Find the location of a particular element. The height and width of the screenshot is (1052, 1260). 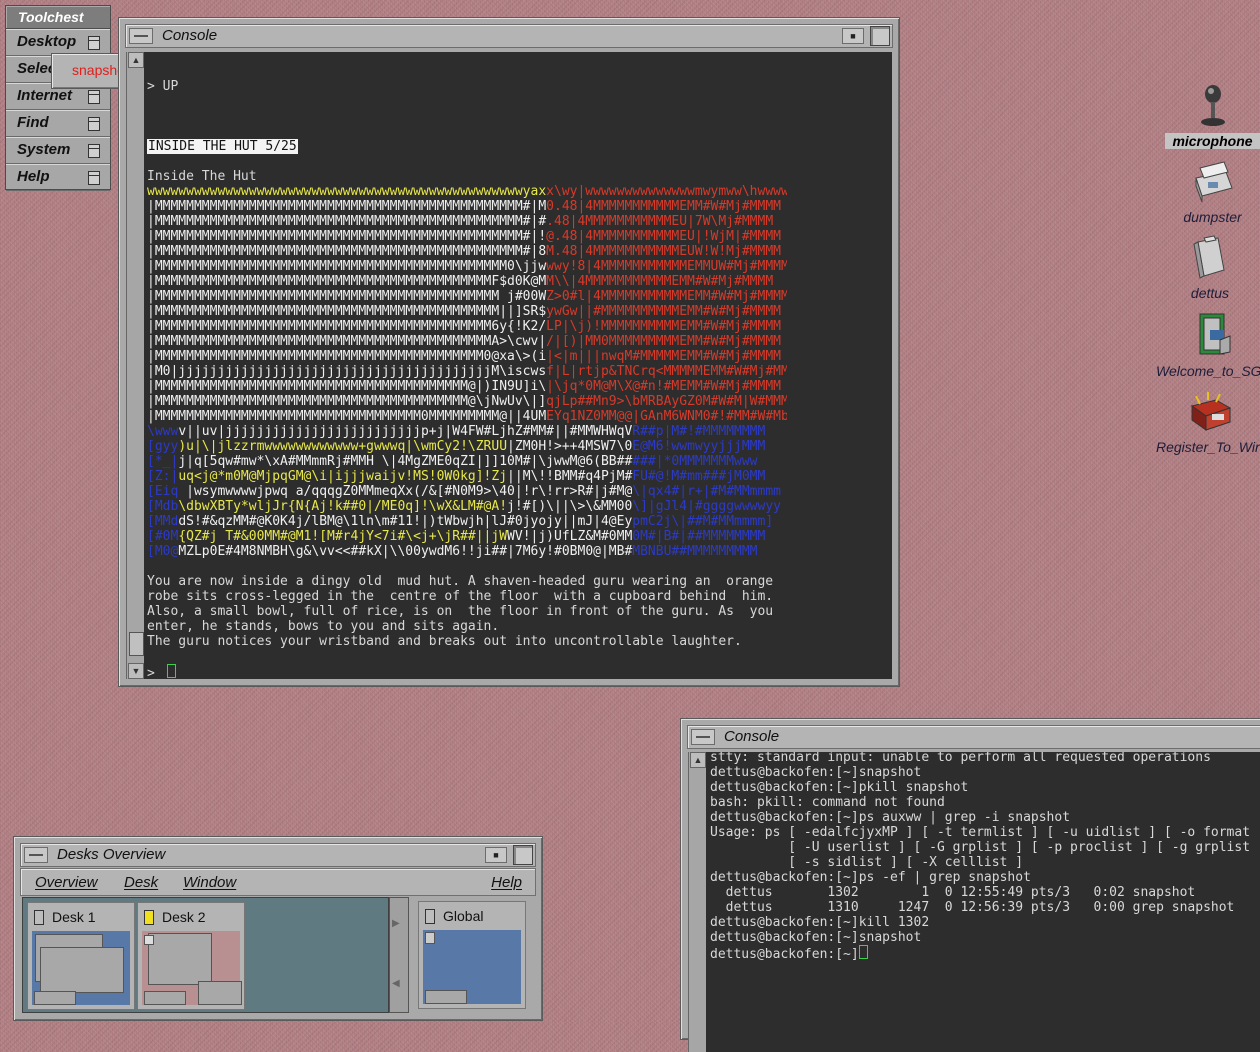

toolchest-item-system: System is located at coordinates (58, 150).